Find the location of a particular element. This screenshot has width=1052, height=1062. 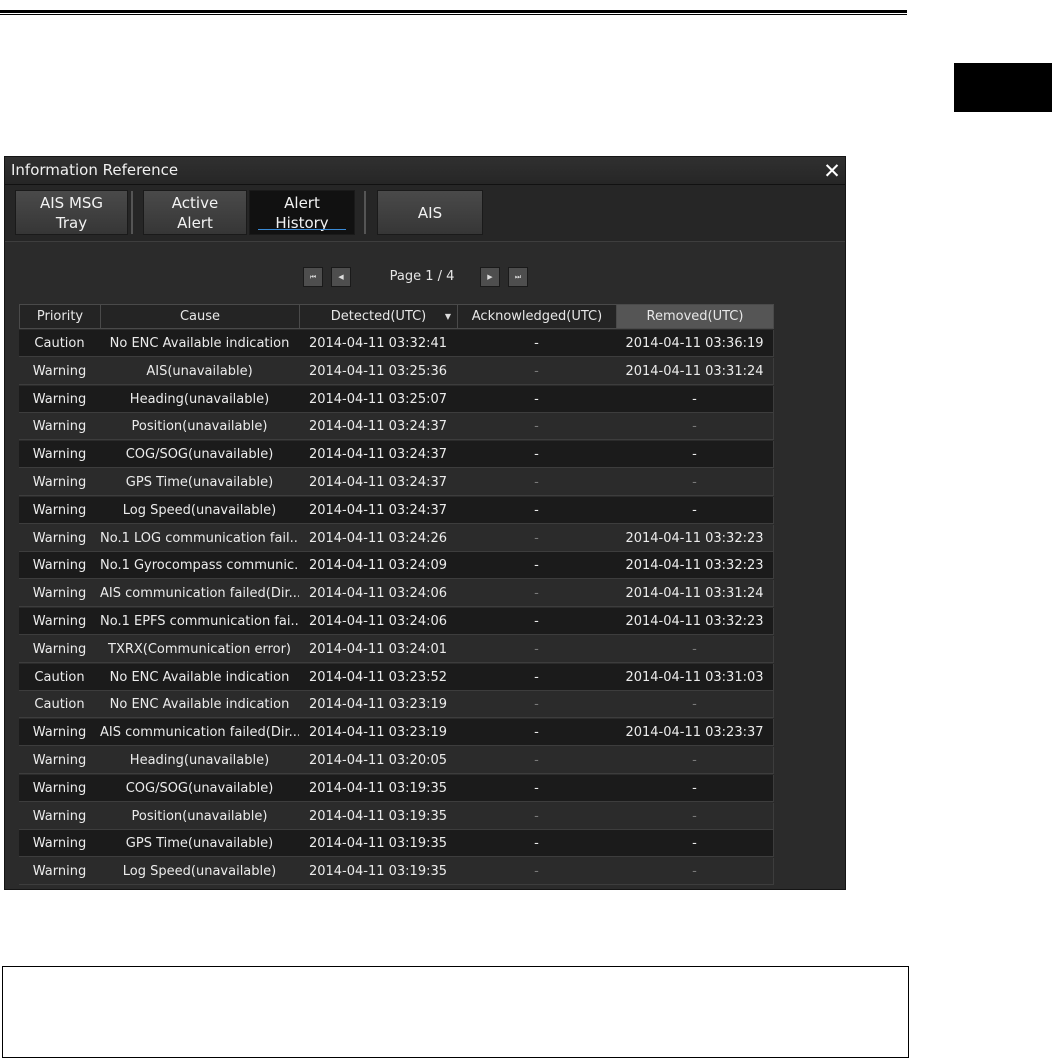

chapter-tab is located at coordinates (1003, 87).